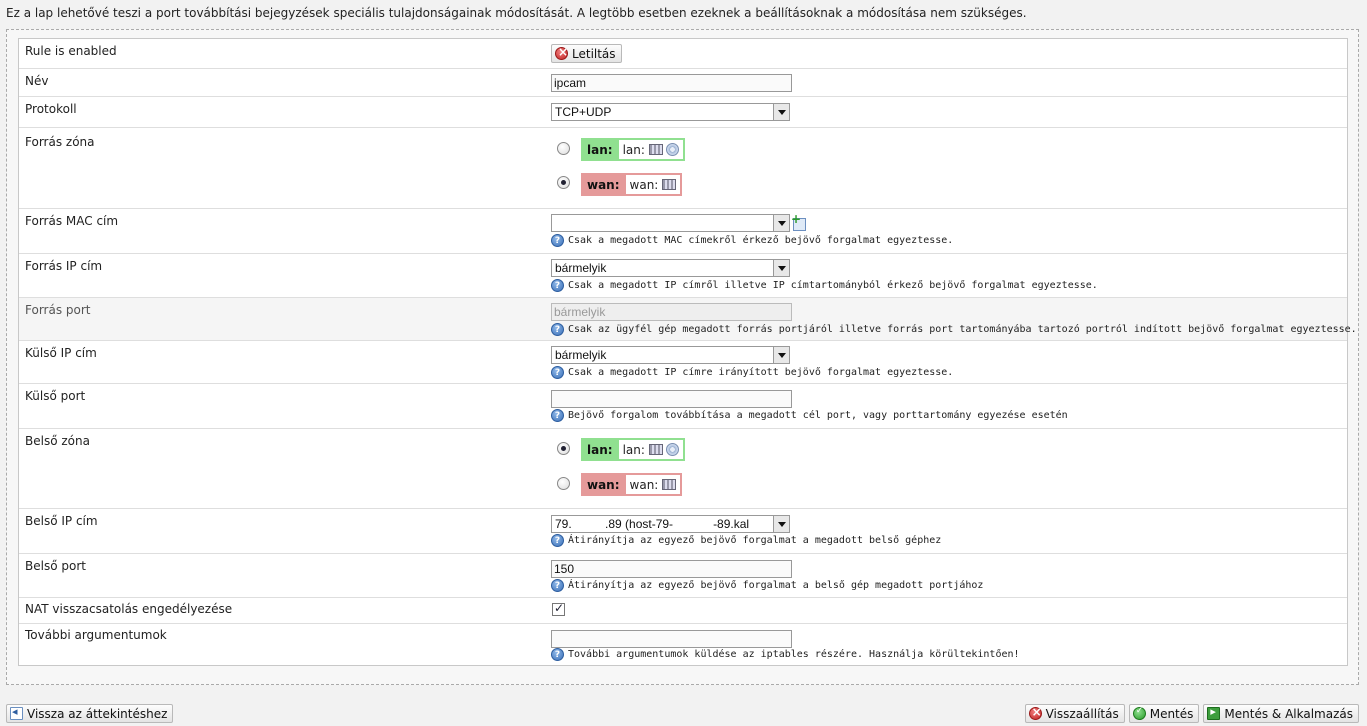  What do you see at coordinates (670, 223) in the screenshot?
I see `source-mac-select` at bounding box center [670, 223].